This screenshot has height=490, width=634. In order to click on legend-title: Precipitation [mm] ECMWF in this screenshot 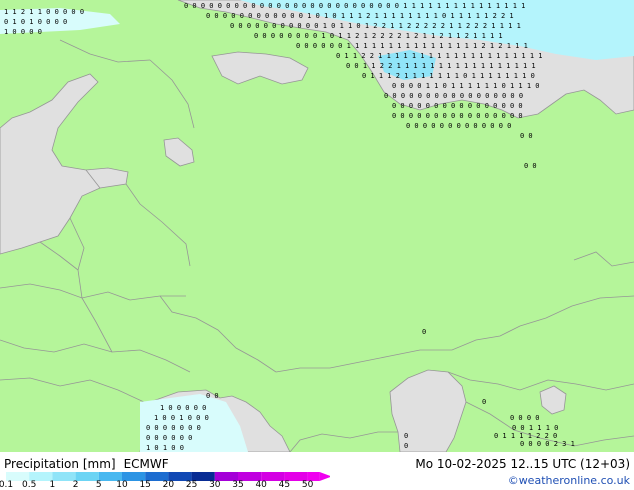, I will do `click(86, 464)`.